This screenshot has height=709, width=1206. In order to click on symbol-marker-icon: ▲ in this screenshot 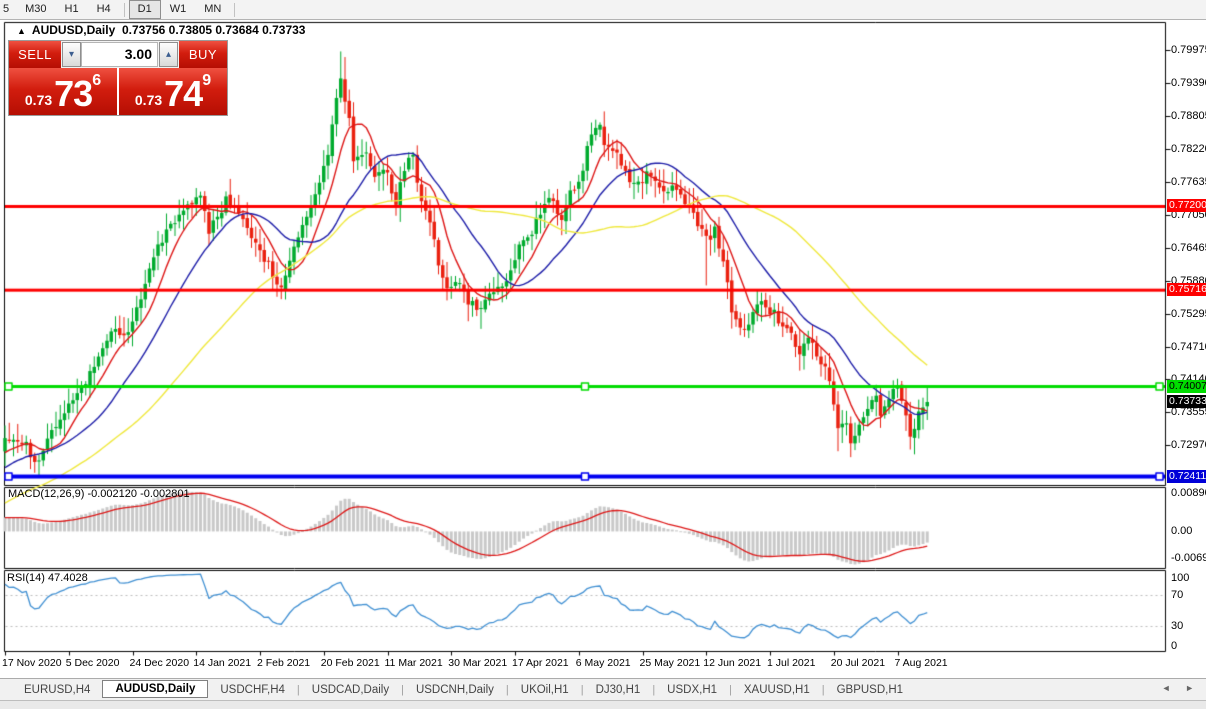, I will do `click(21, 31)`.